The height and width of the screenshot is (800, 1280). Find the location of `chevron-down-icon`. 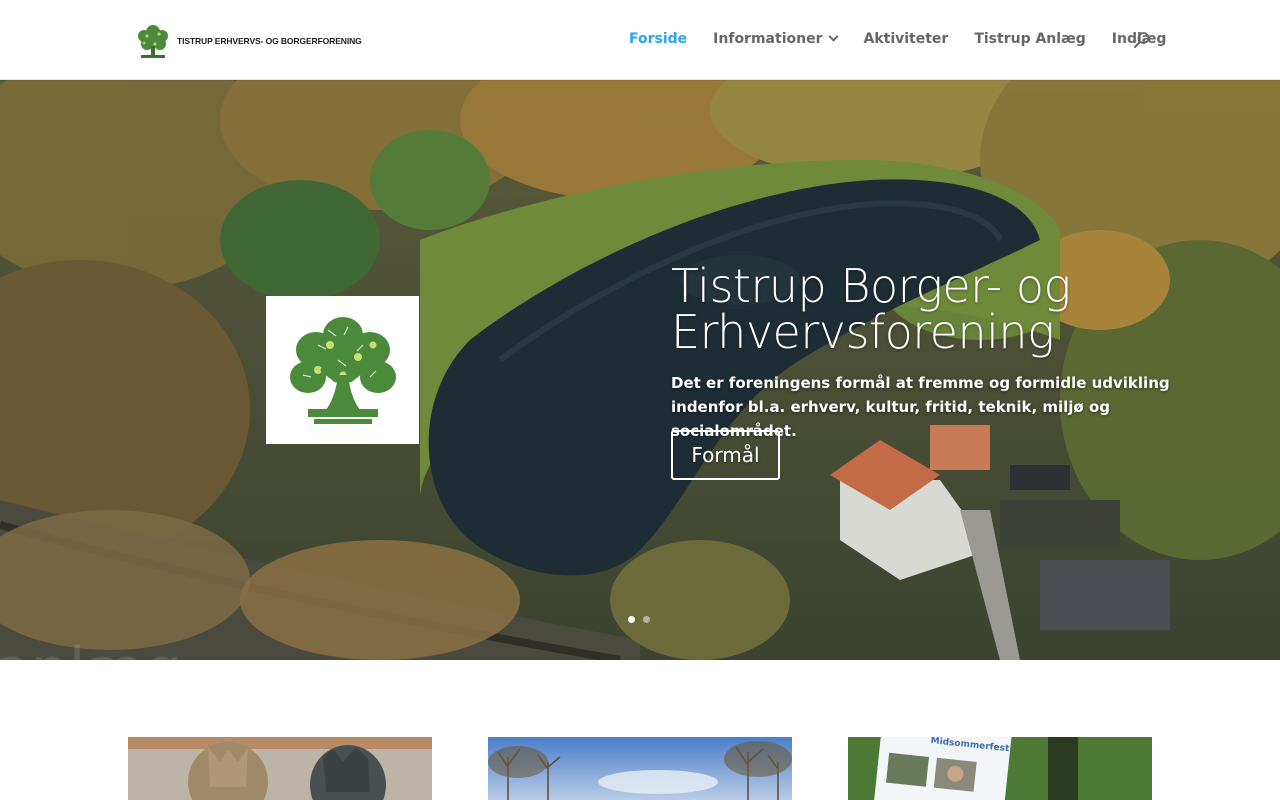

chevron-down-icon is located at coordinates (834, 36).